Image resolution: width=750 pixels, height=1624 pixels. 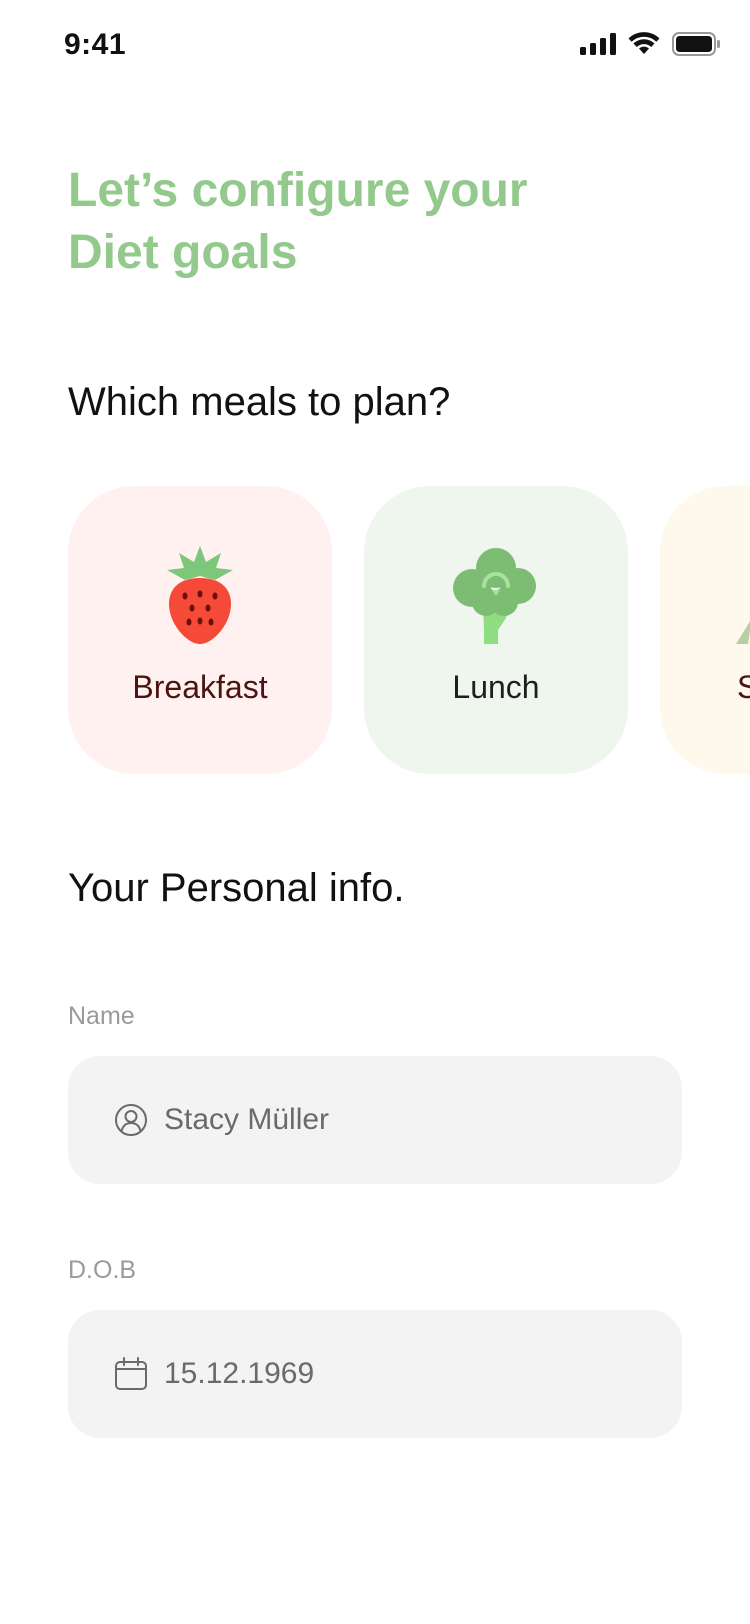 I want to click on meal-label-breakfast: Breakfast, so click(x=200, y=687).